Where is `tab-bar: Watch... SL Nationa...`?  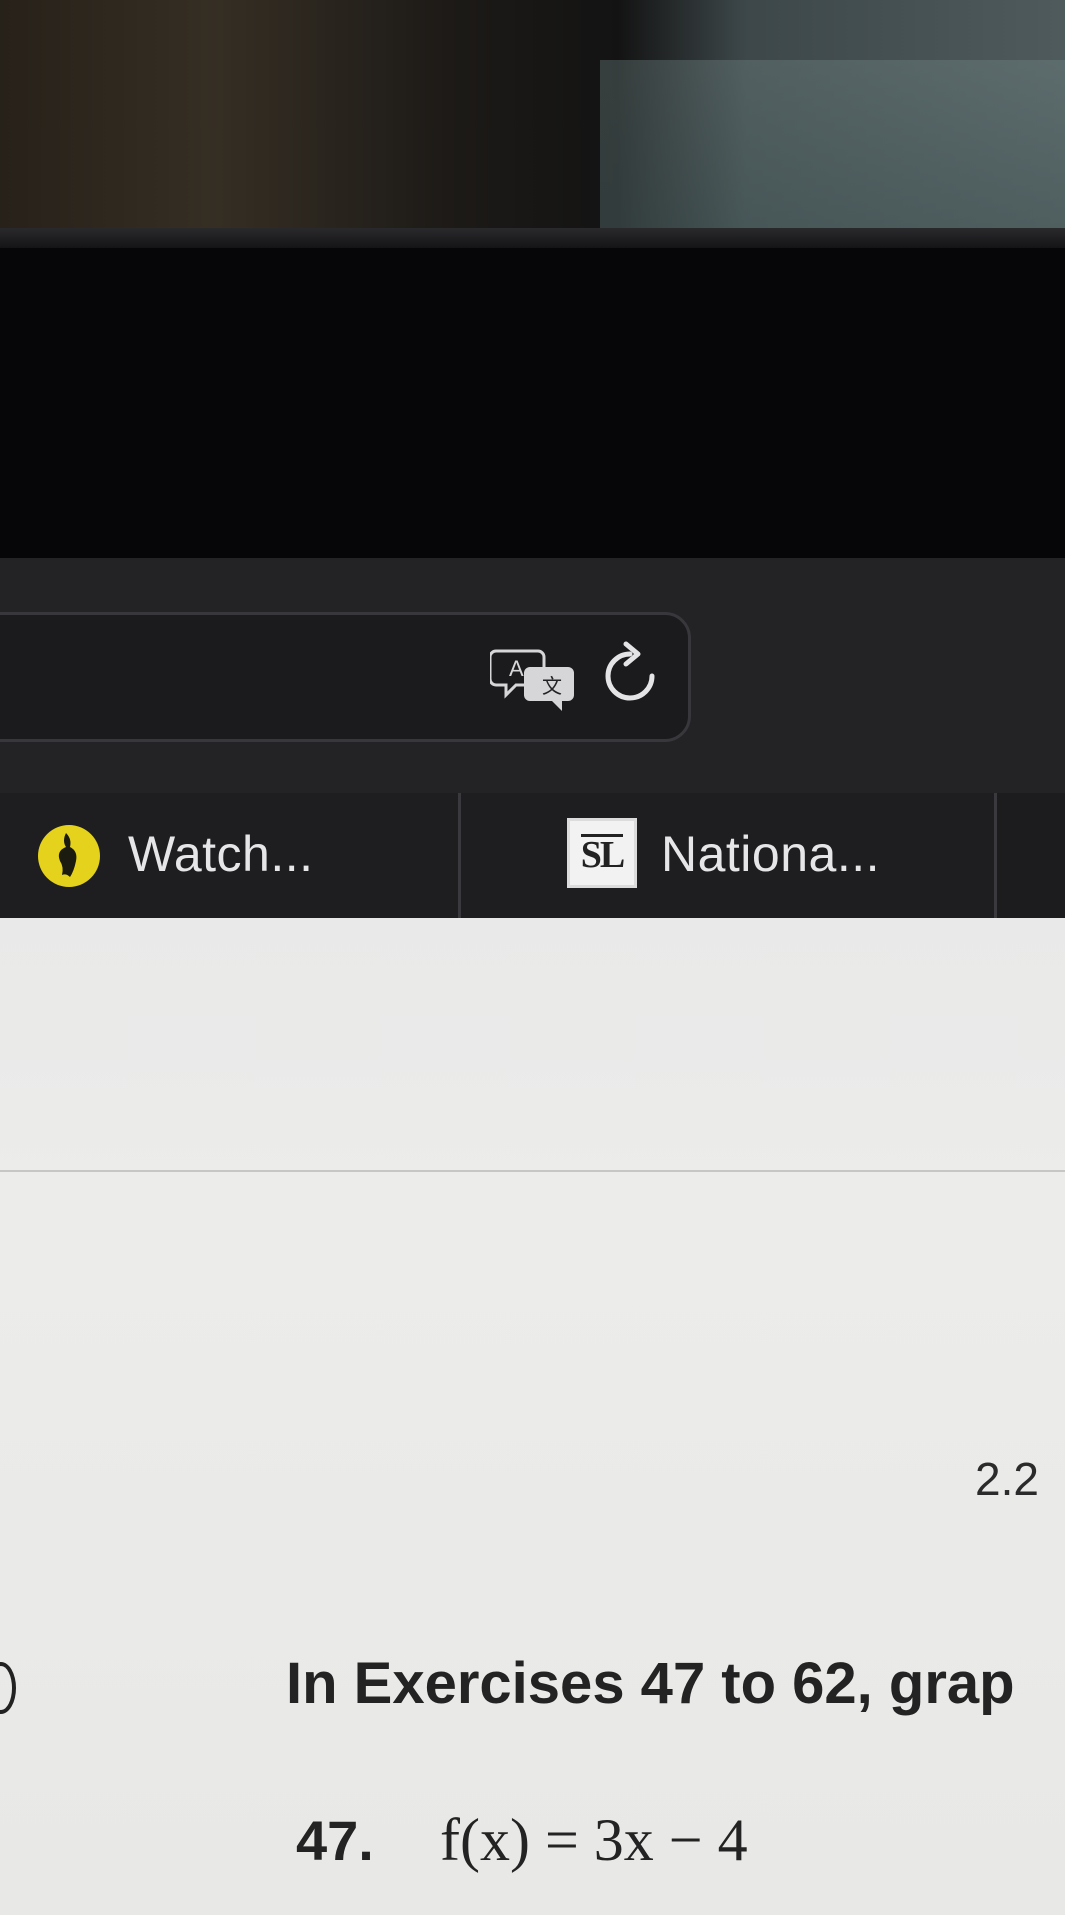 tab-bar: Watch... SL Nationa... is located at coordinates (532, 855).